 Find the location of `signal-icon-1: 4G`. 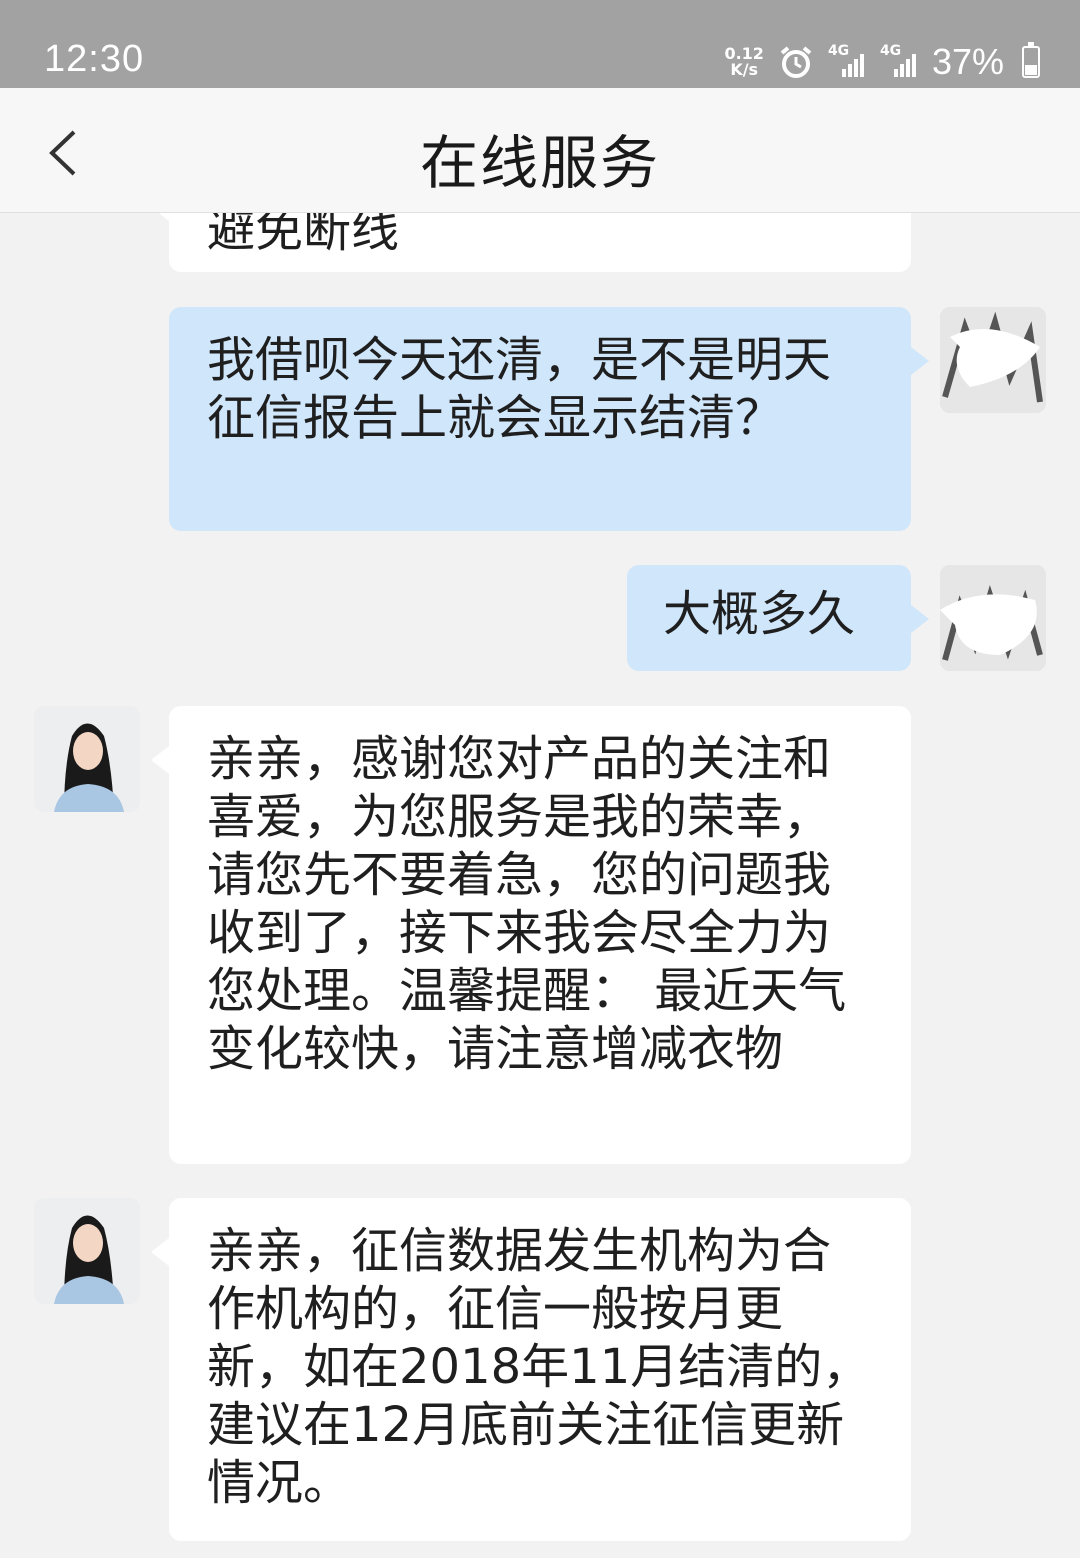

signal-icon-1: 4G is located at coordinates (847, 61).